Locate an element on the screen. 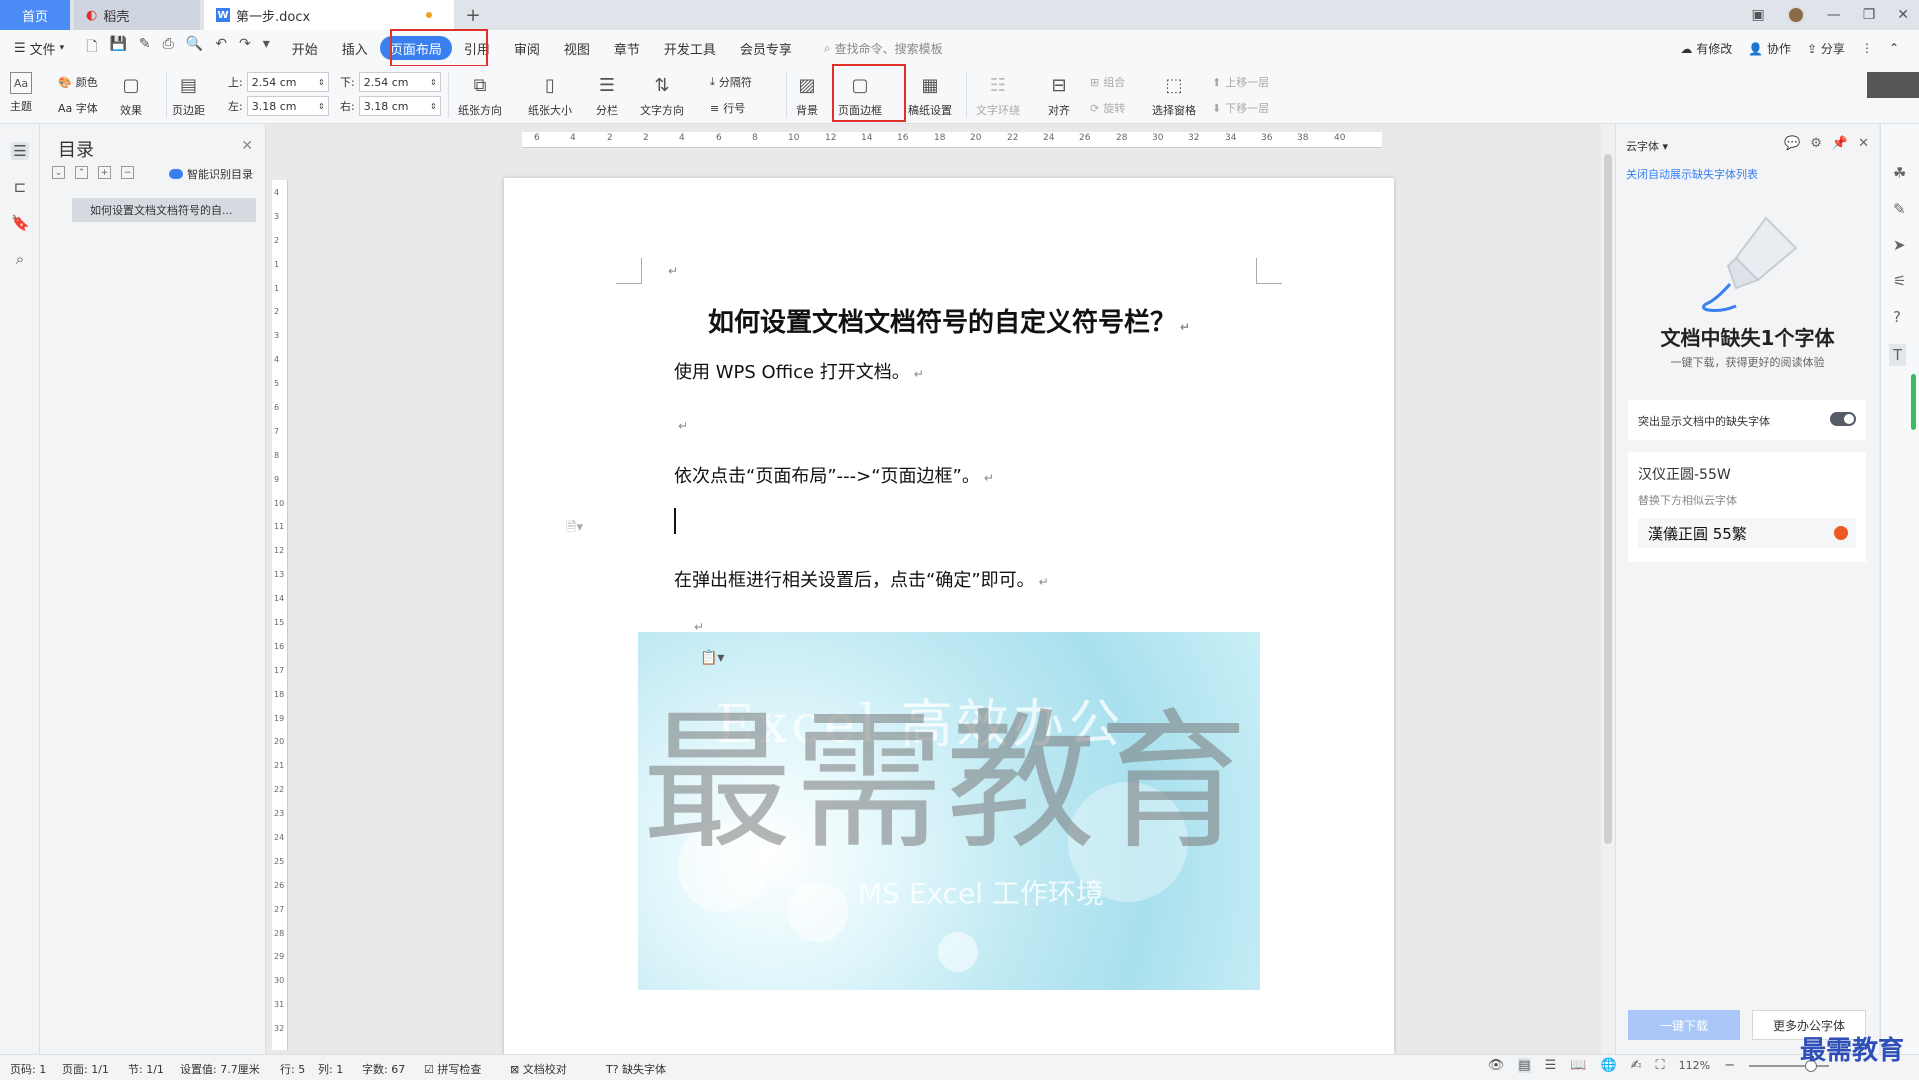  print-preview-icon: 🔍 is located at coordinates (194, 48).